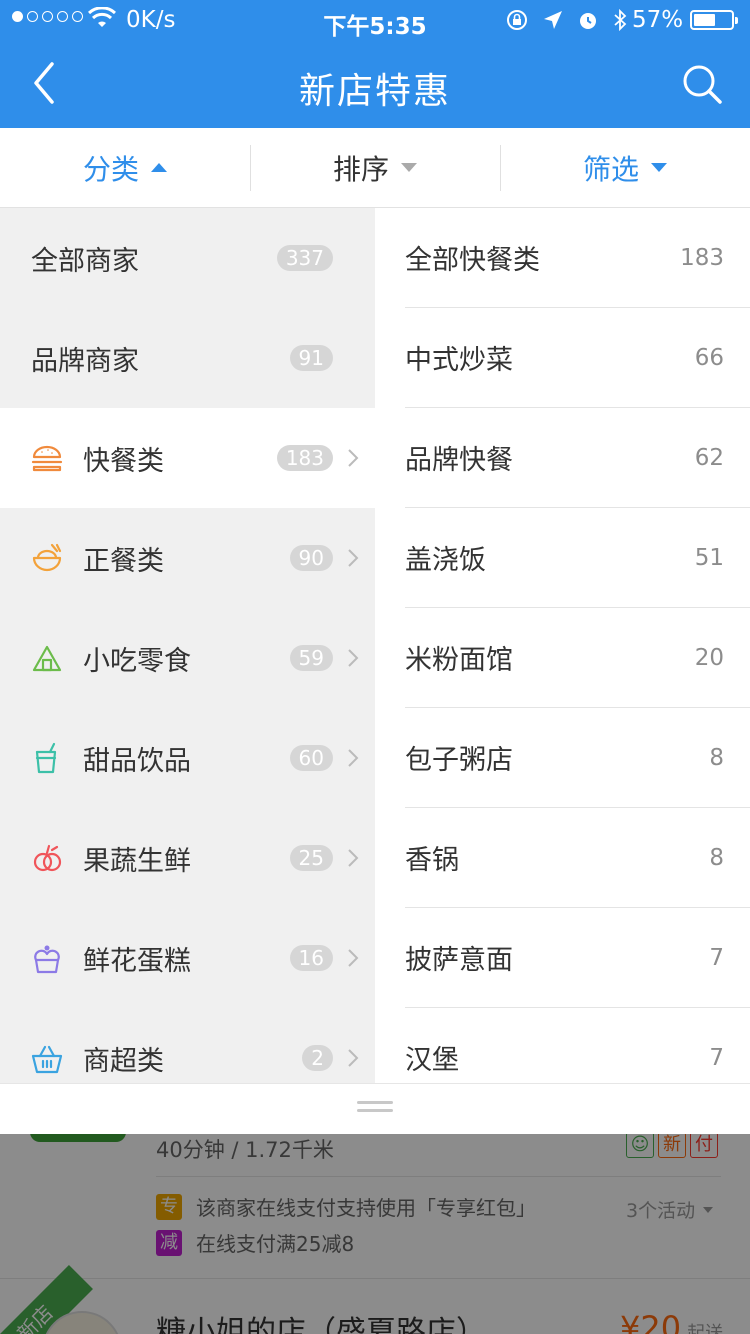 The width and height of the screenshot is (750, 1334). What do you see at coordinates (123, 561) in the screenshot?
I see `category-label: 正餐类` at bounding box center [123, 561].